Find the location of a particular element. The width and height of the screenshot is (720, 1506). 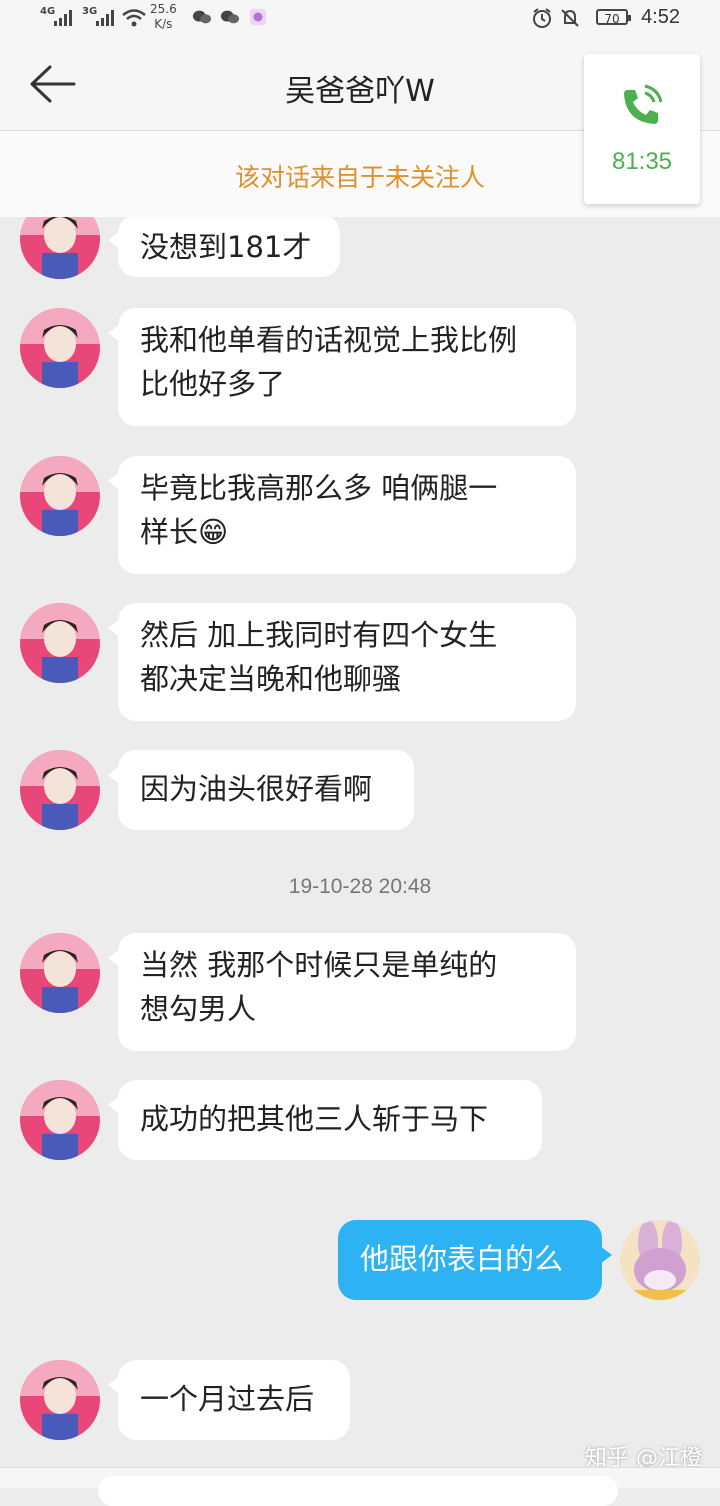

message-bubble: 因为油头很好看啊 is located at coordinates (261, 790).